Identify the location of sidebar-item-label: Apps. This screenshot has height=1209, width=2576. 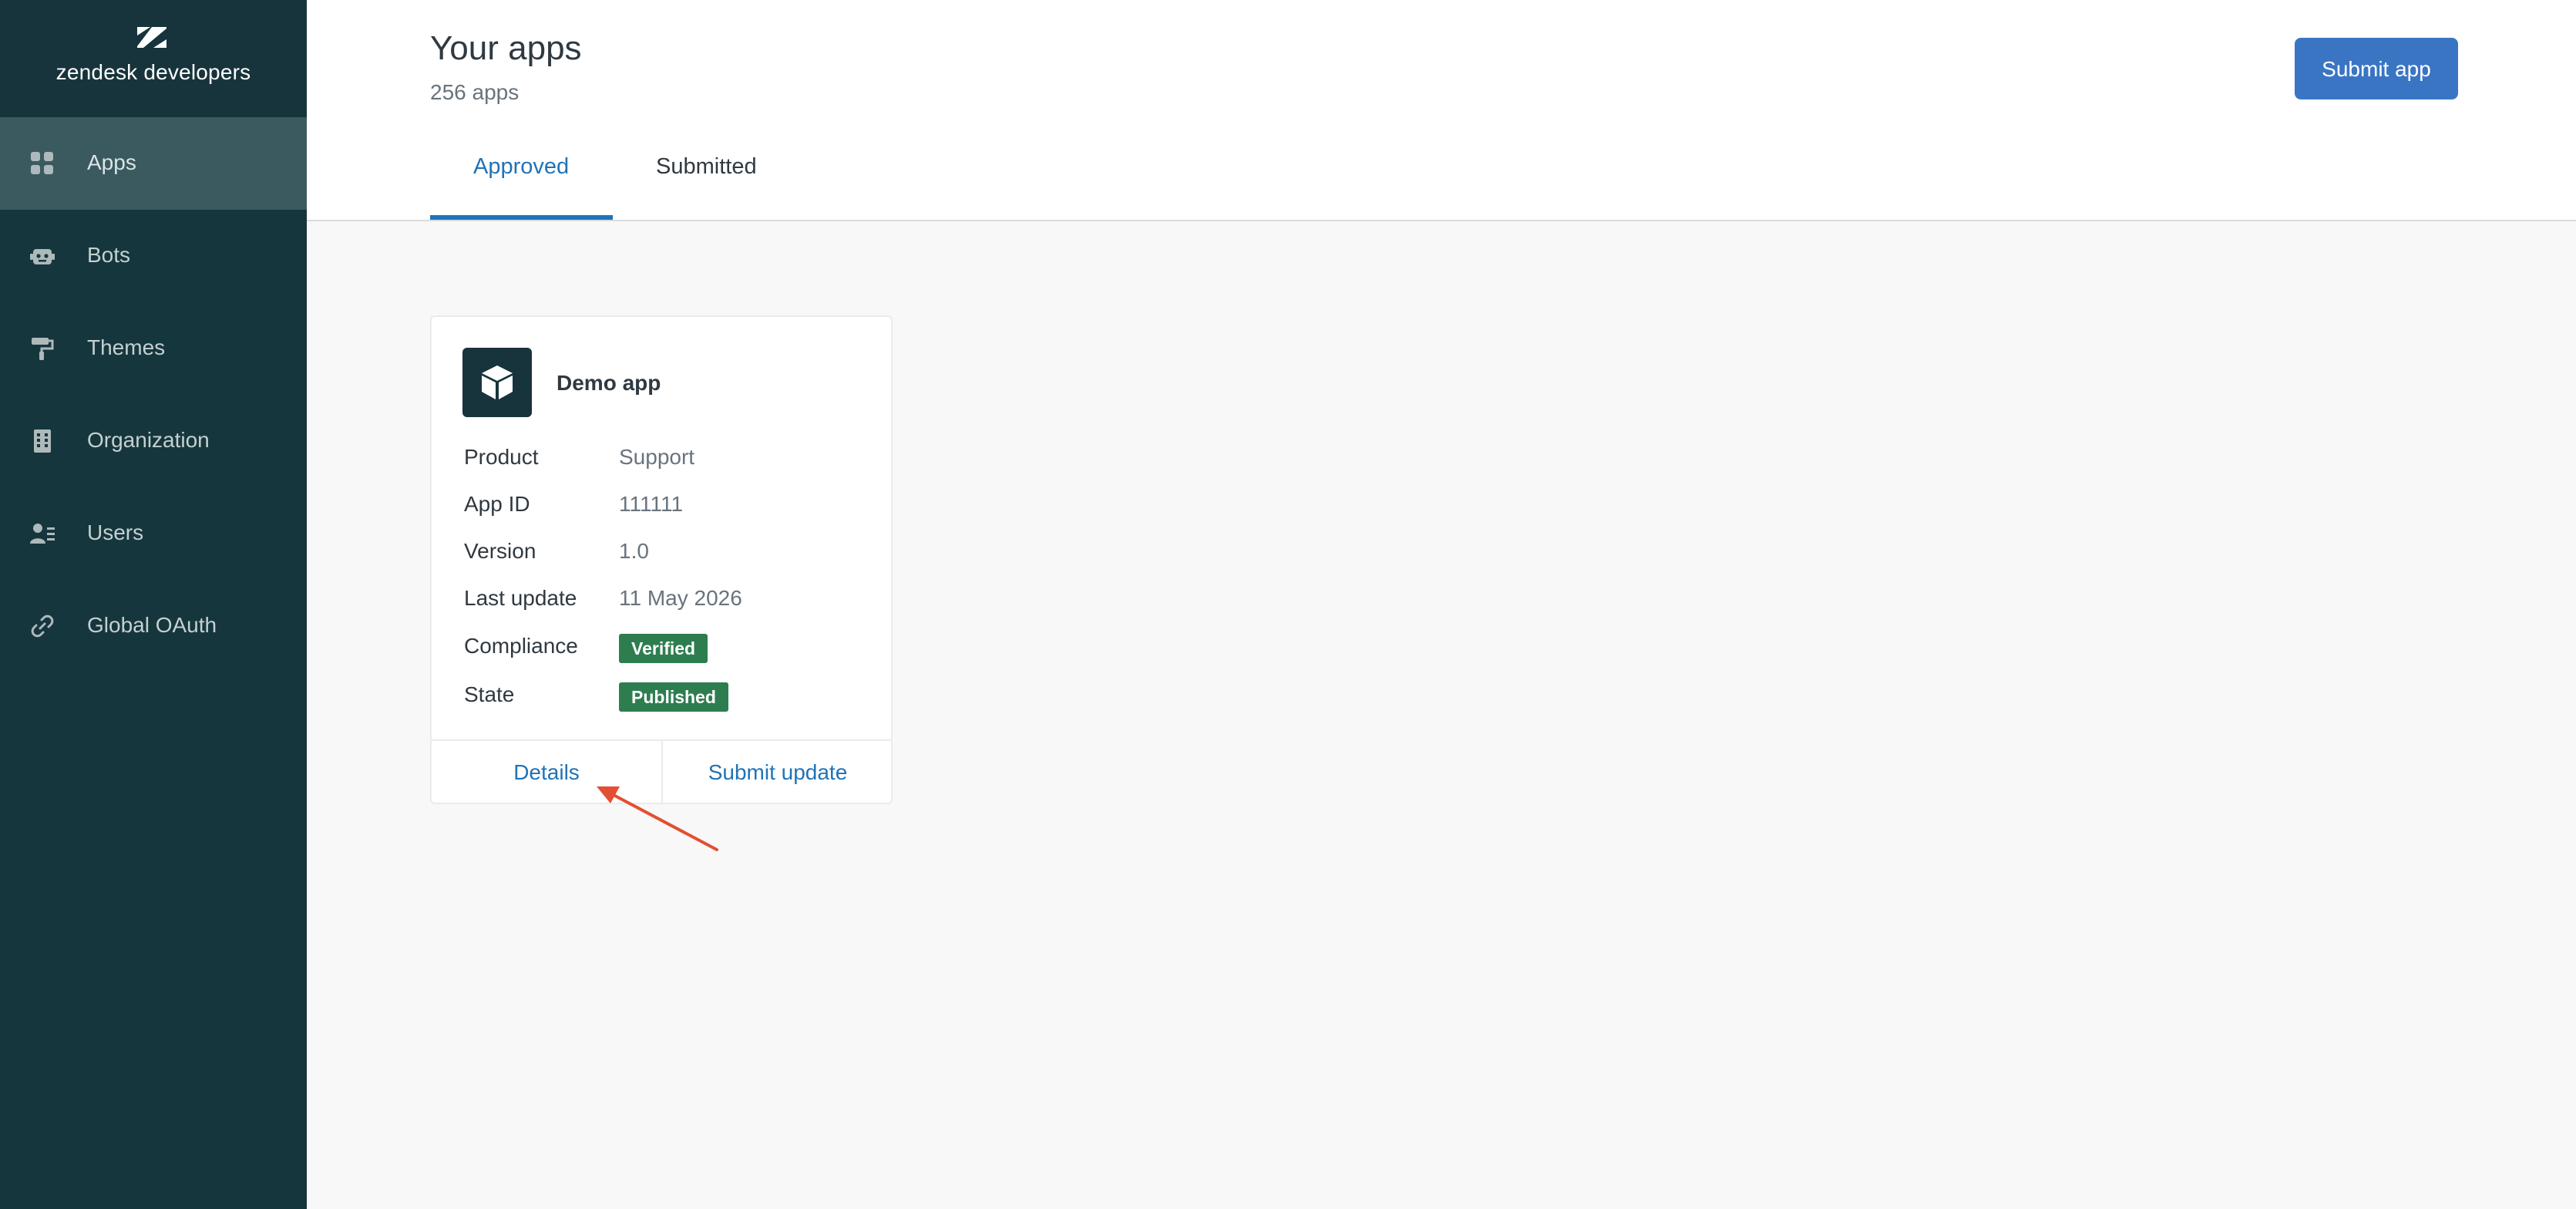
(111, 162).